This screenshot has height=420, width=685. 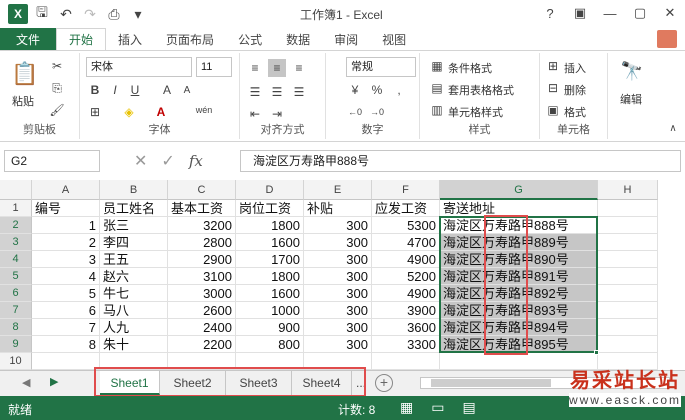 I want to click on align-middle-icon: ≡, so click(x=277, y=68).